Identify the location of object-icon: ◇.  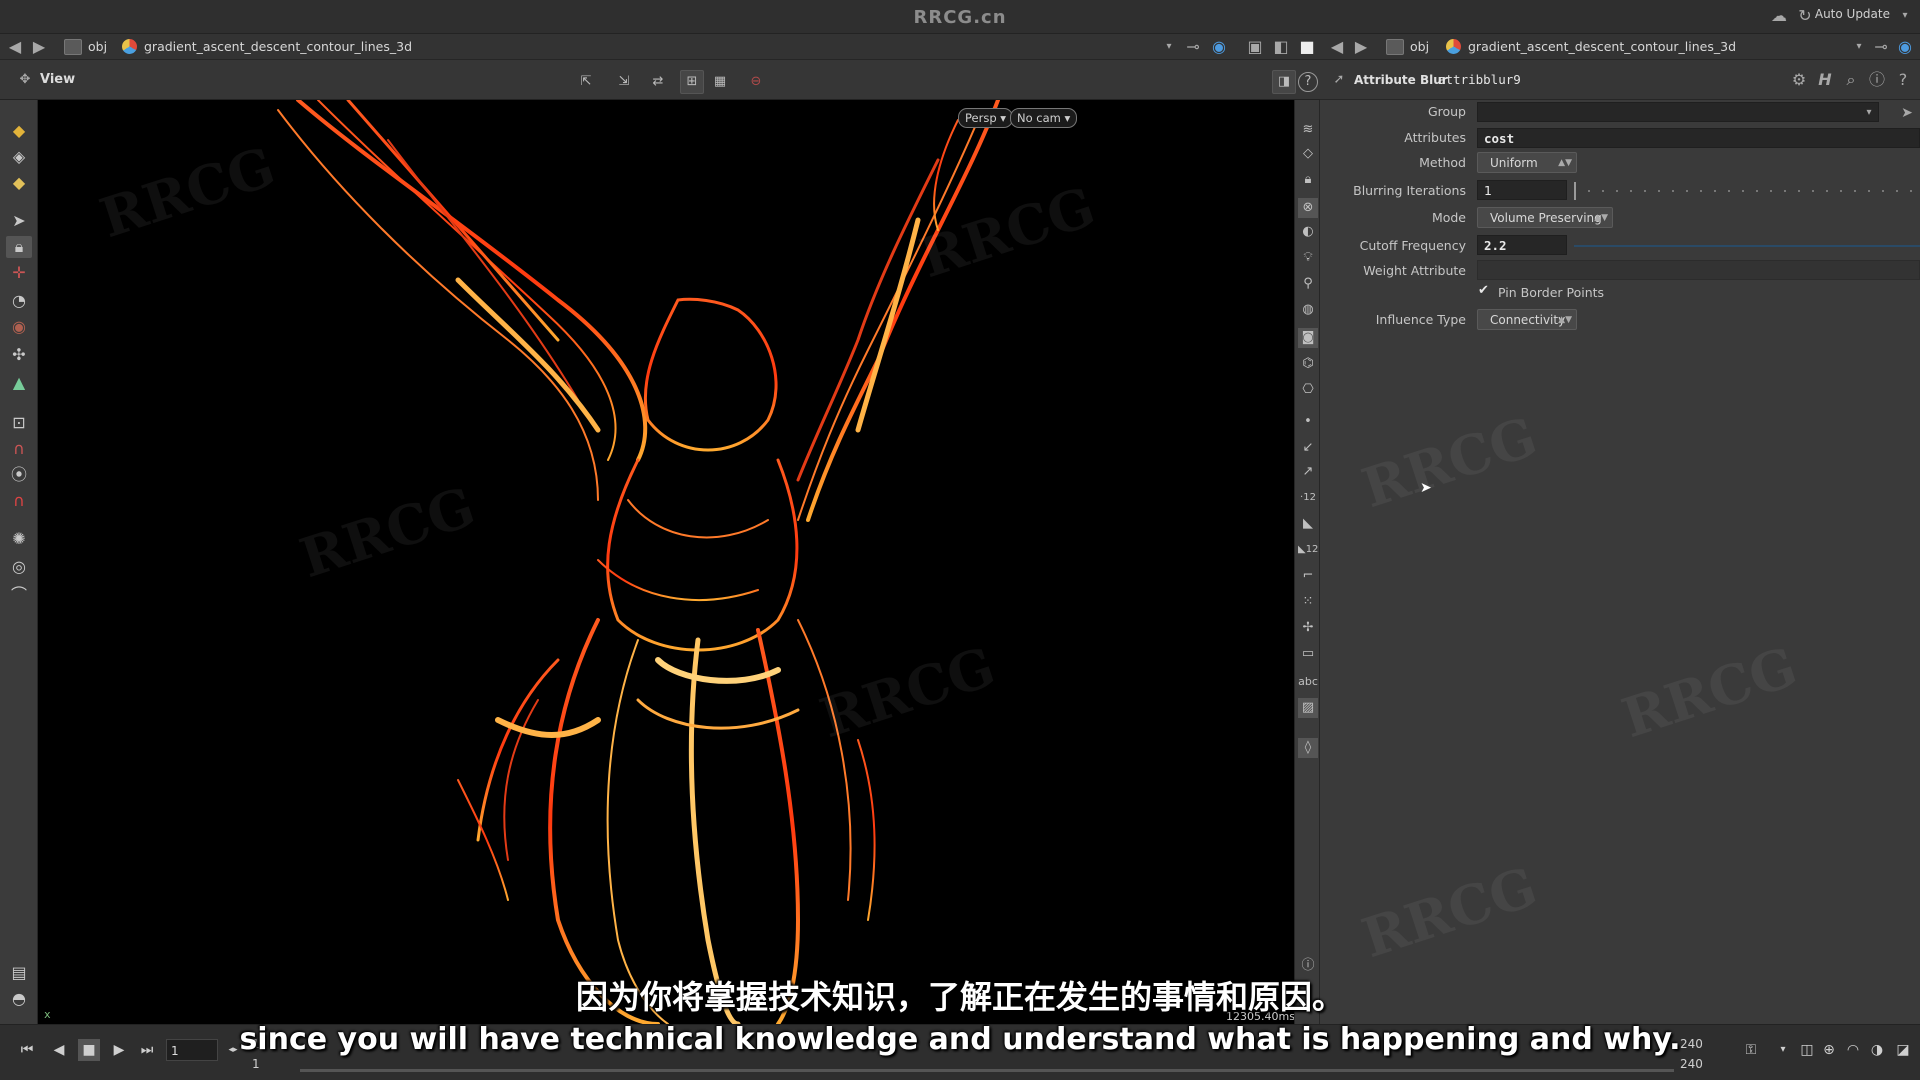
(1308, 154).